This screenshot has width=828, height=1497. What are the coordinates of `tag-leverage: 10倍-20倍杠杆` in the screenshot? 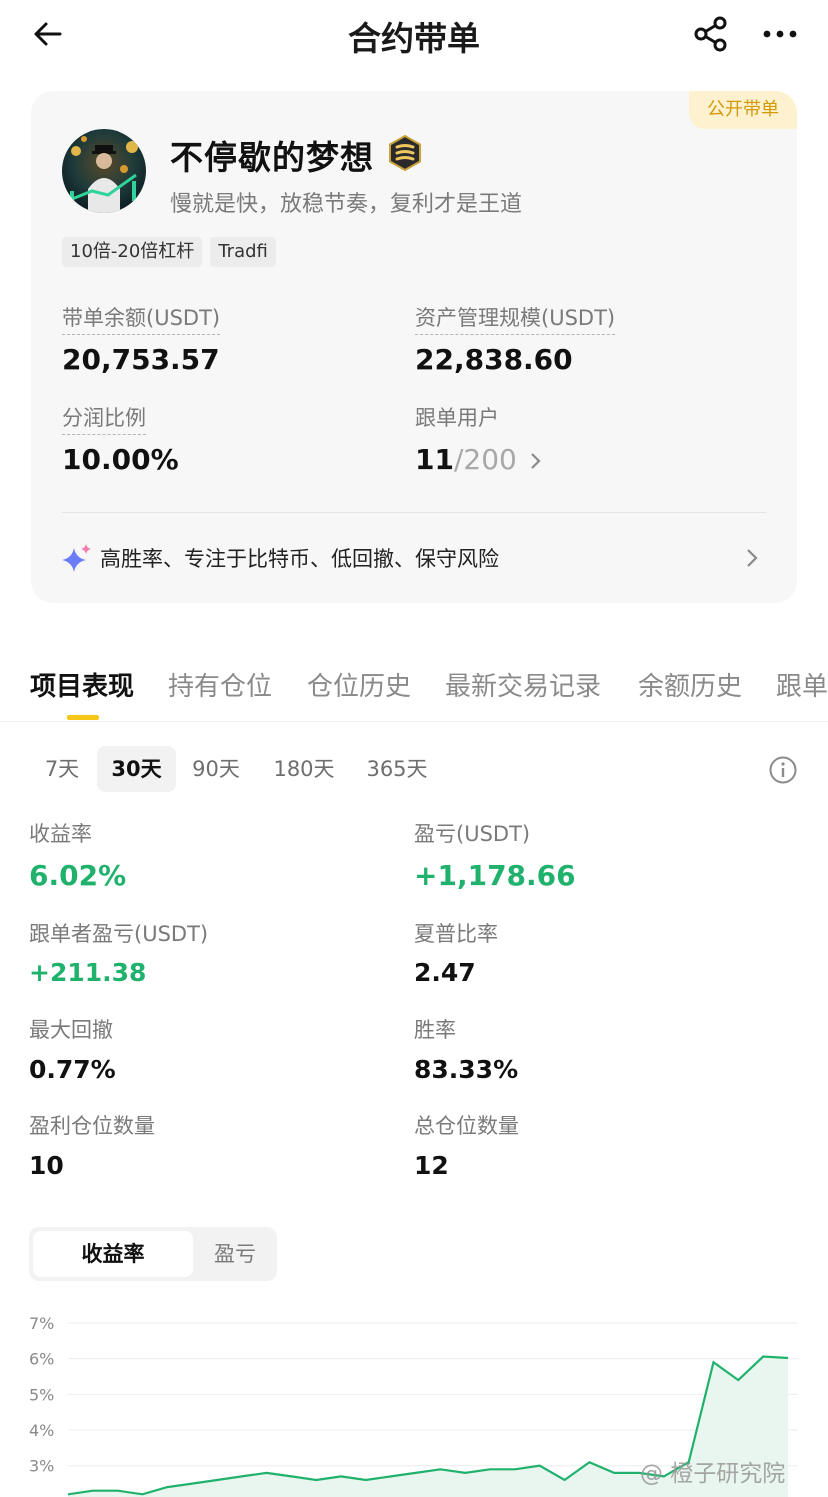 It's located at (132, 252).